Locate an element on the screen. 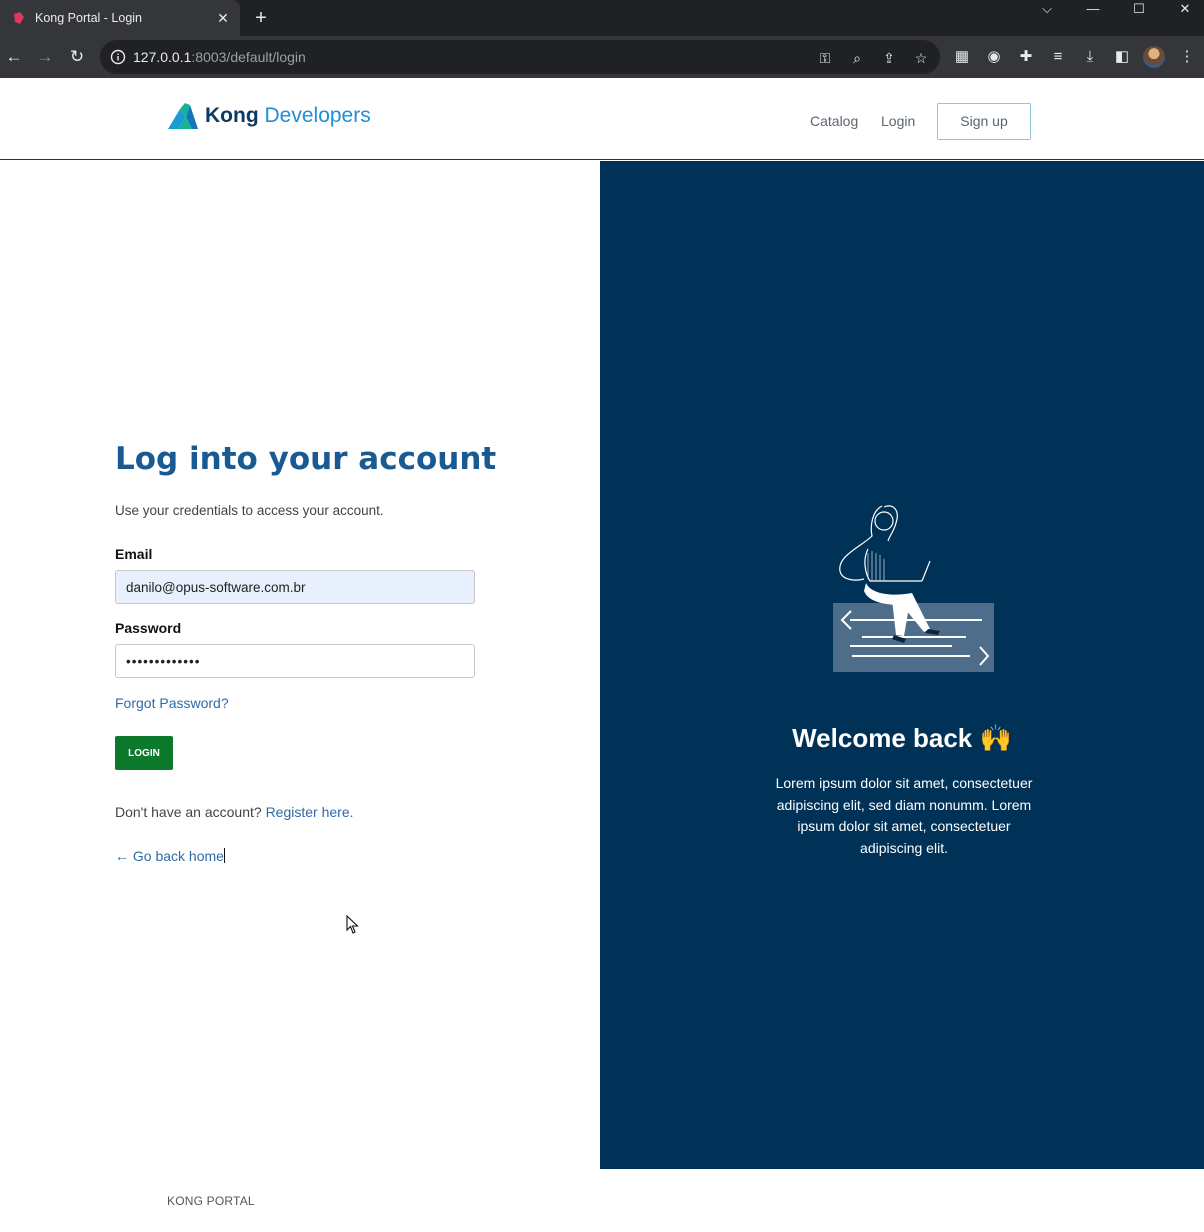  password-label: Password is located at coordinates (148, 628).